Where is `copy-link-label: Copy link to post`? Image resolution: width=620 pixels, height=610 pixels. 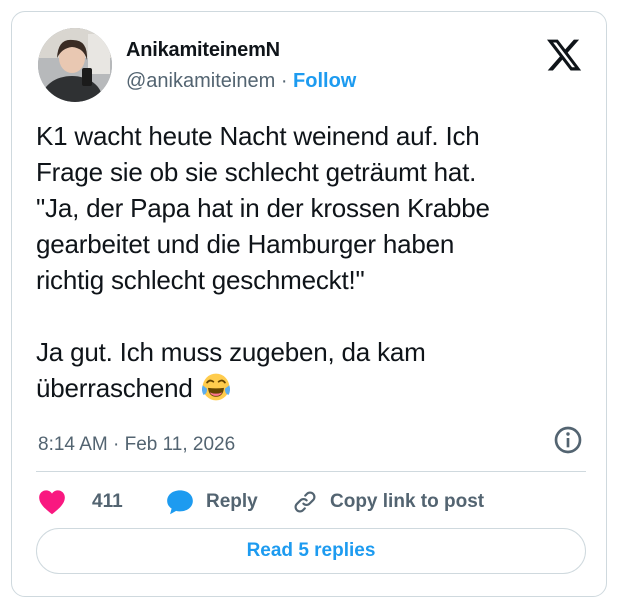
copy-link-label: Copy link to post is located at coordinates (407, 501).